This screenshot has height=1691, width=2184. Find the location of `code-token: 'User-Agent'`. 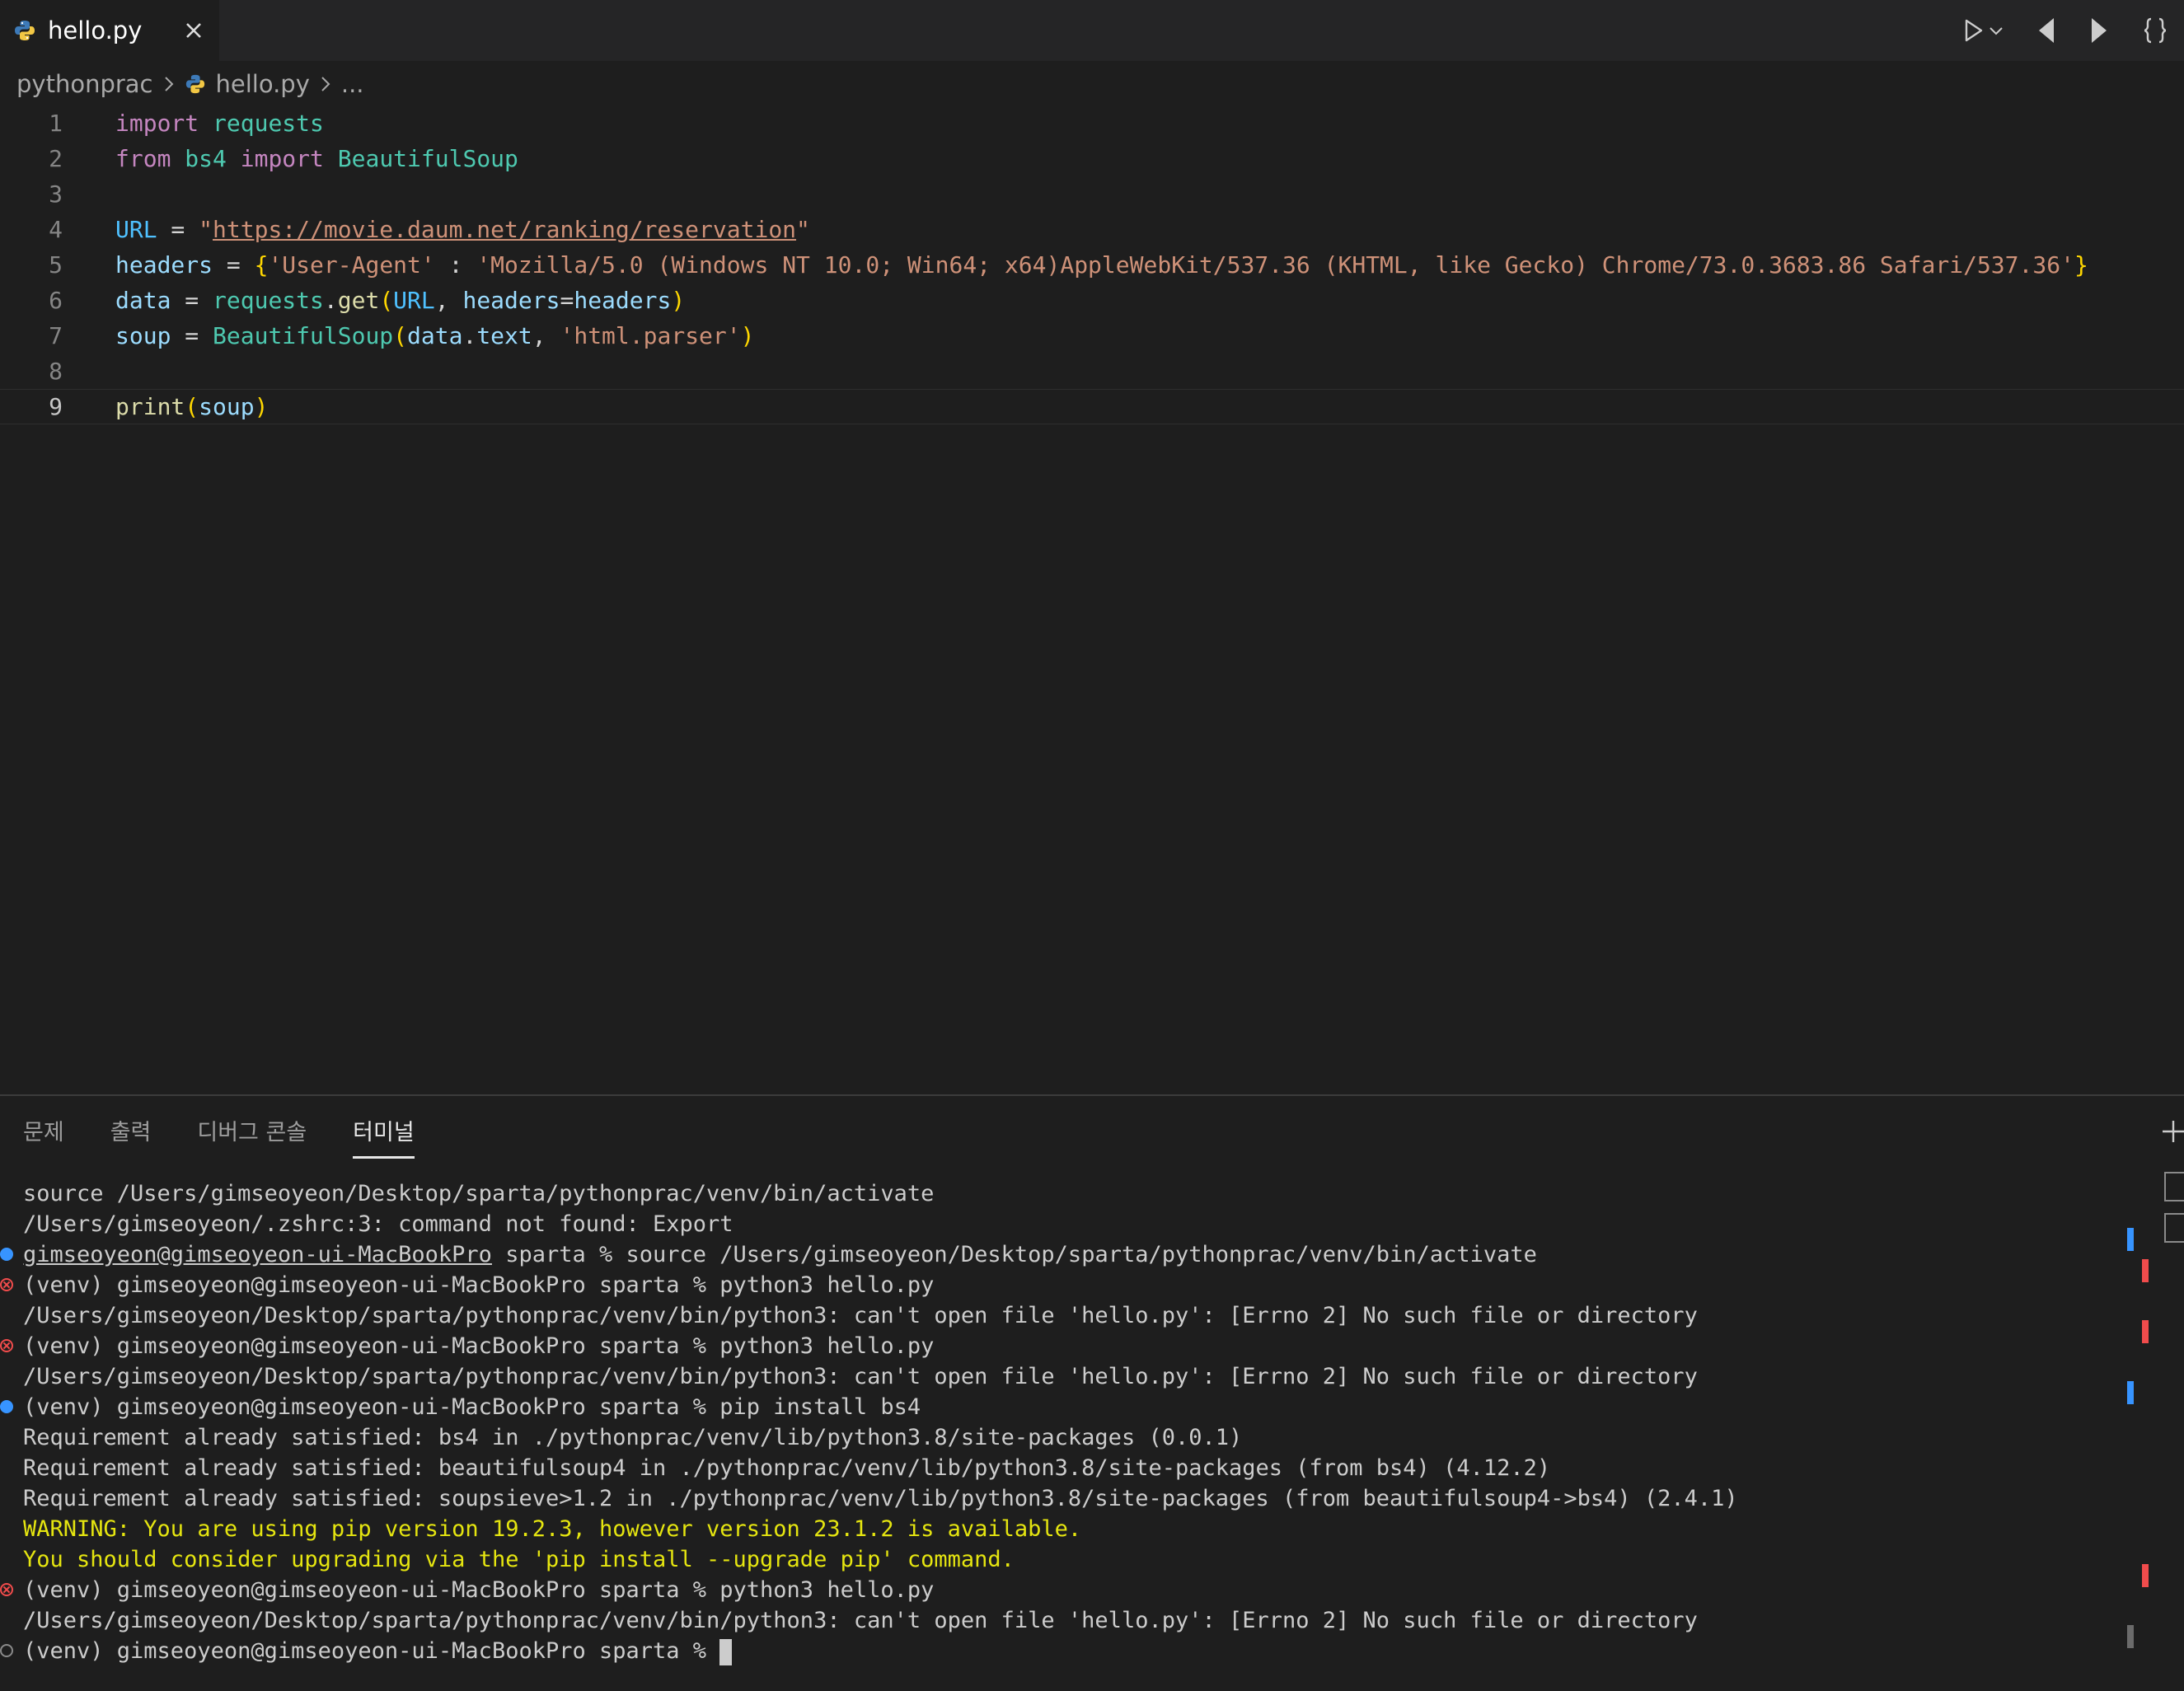

code-token: 'User-Agent' is located at coordinates (351, 265).